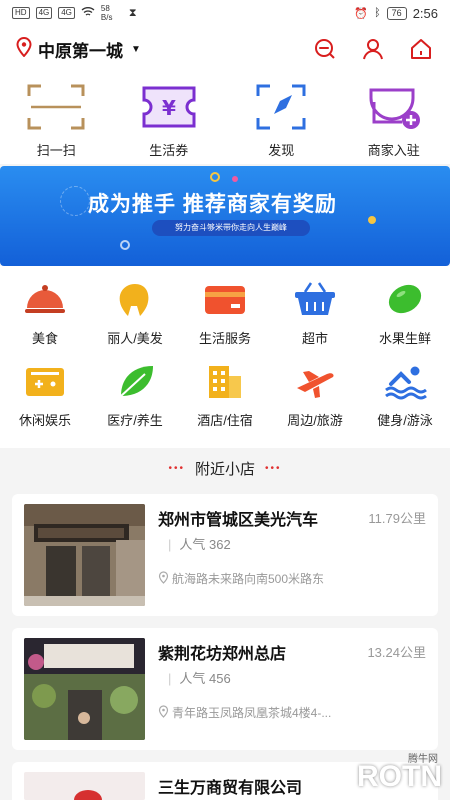 The image size is (450, 800). Describe the element at coordinates (405, 299) in the screenshot. I see `lime-icon` at that location.